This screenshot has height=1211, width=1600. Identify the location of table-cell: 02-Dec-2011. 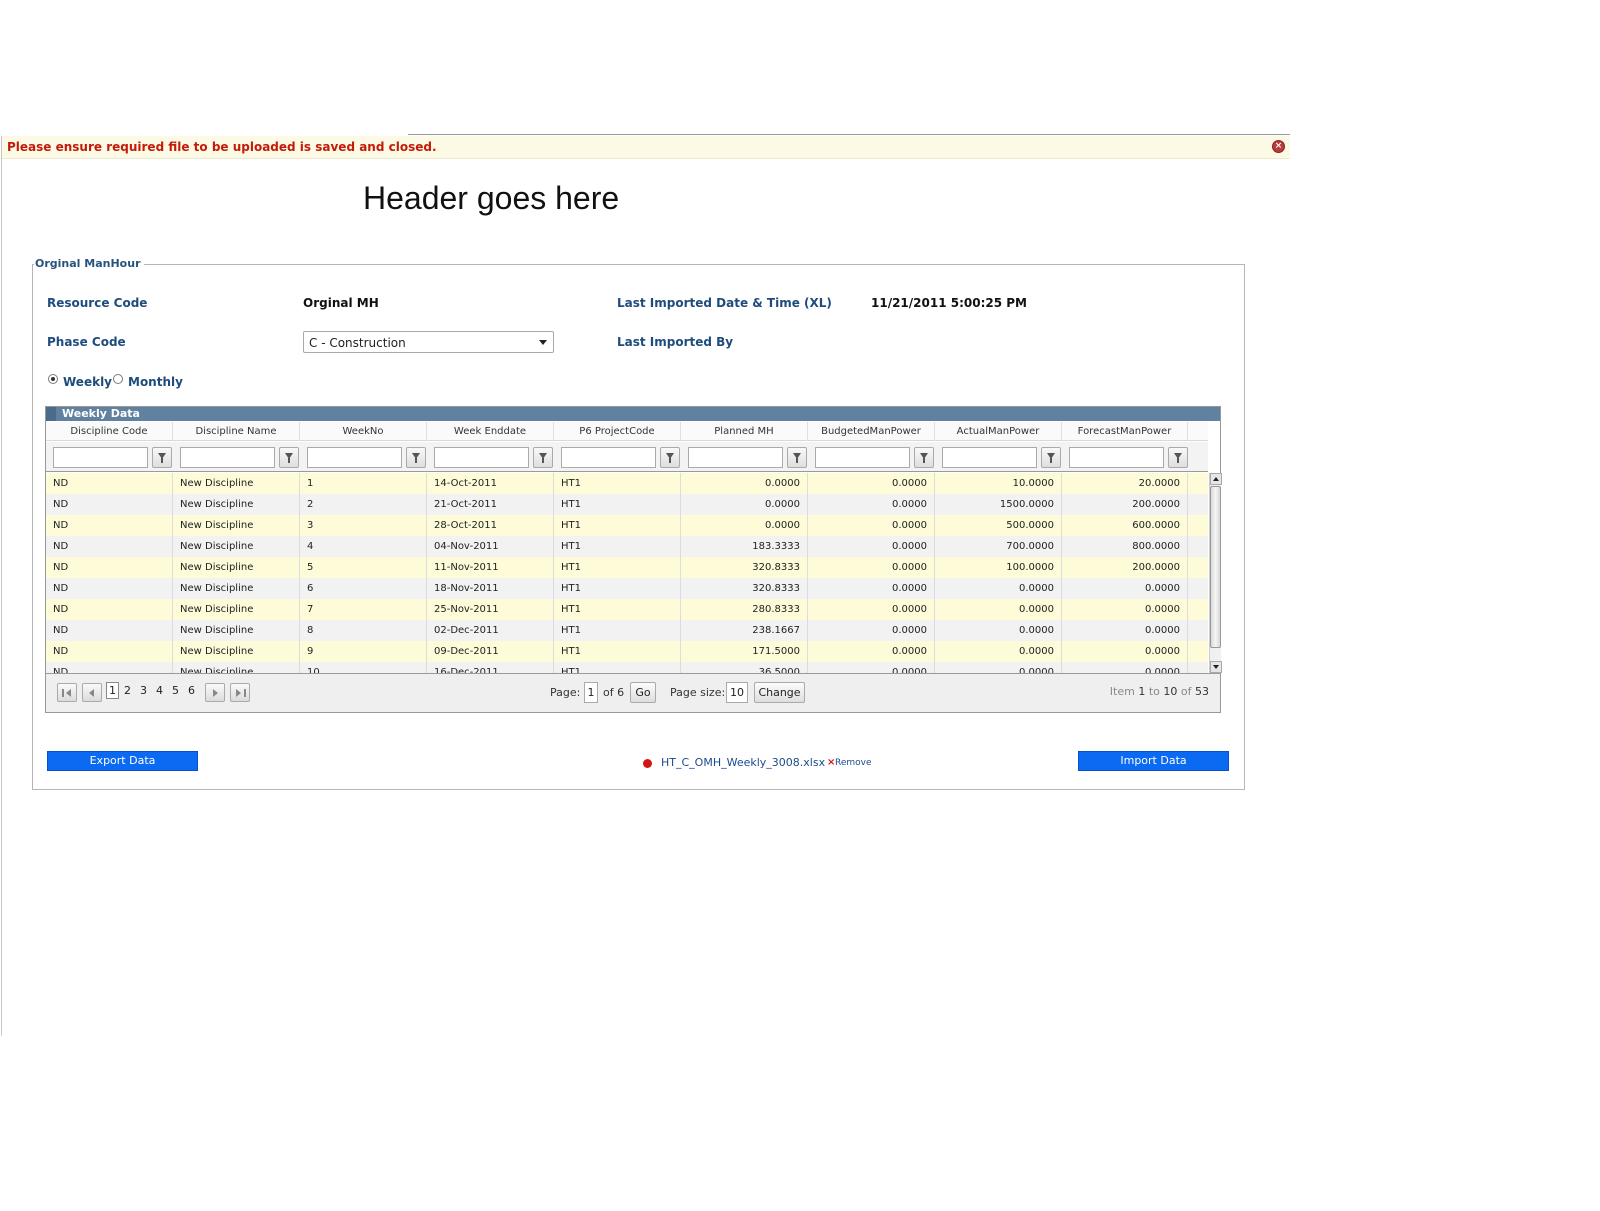
(490, 630).